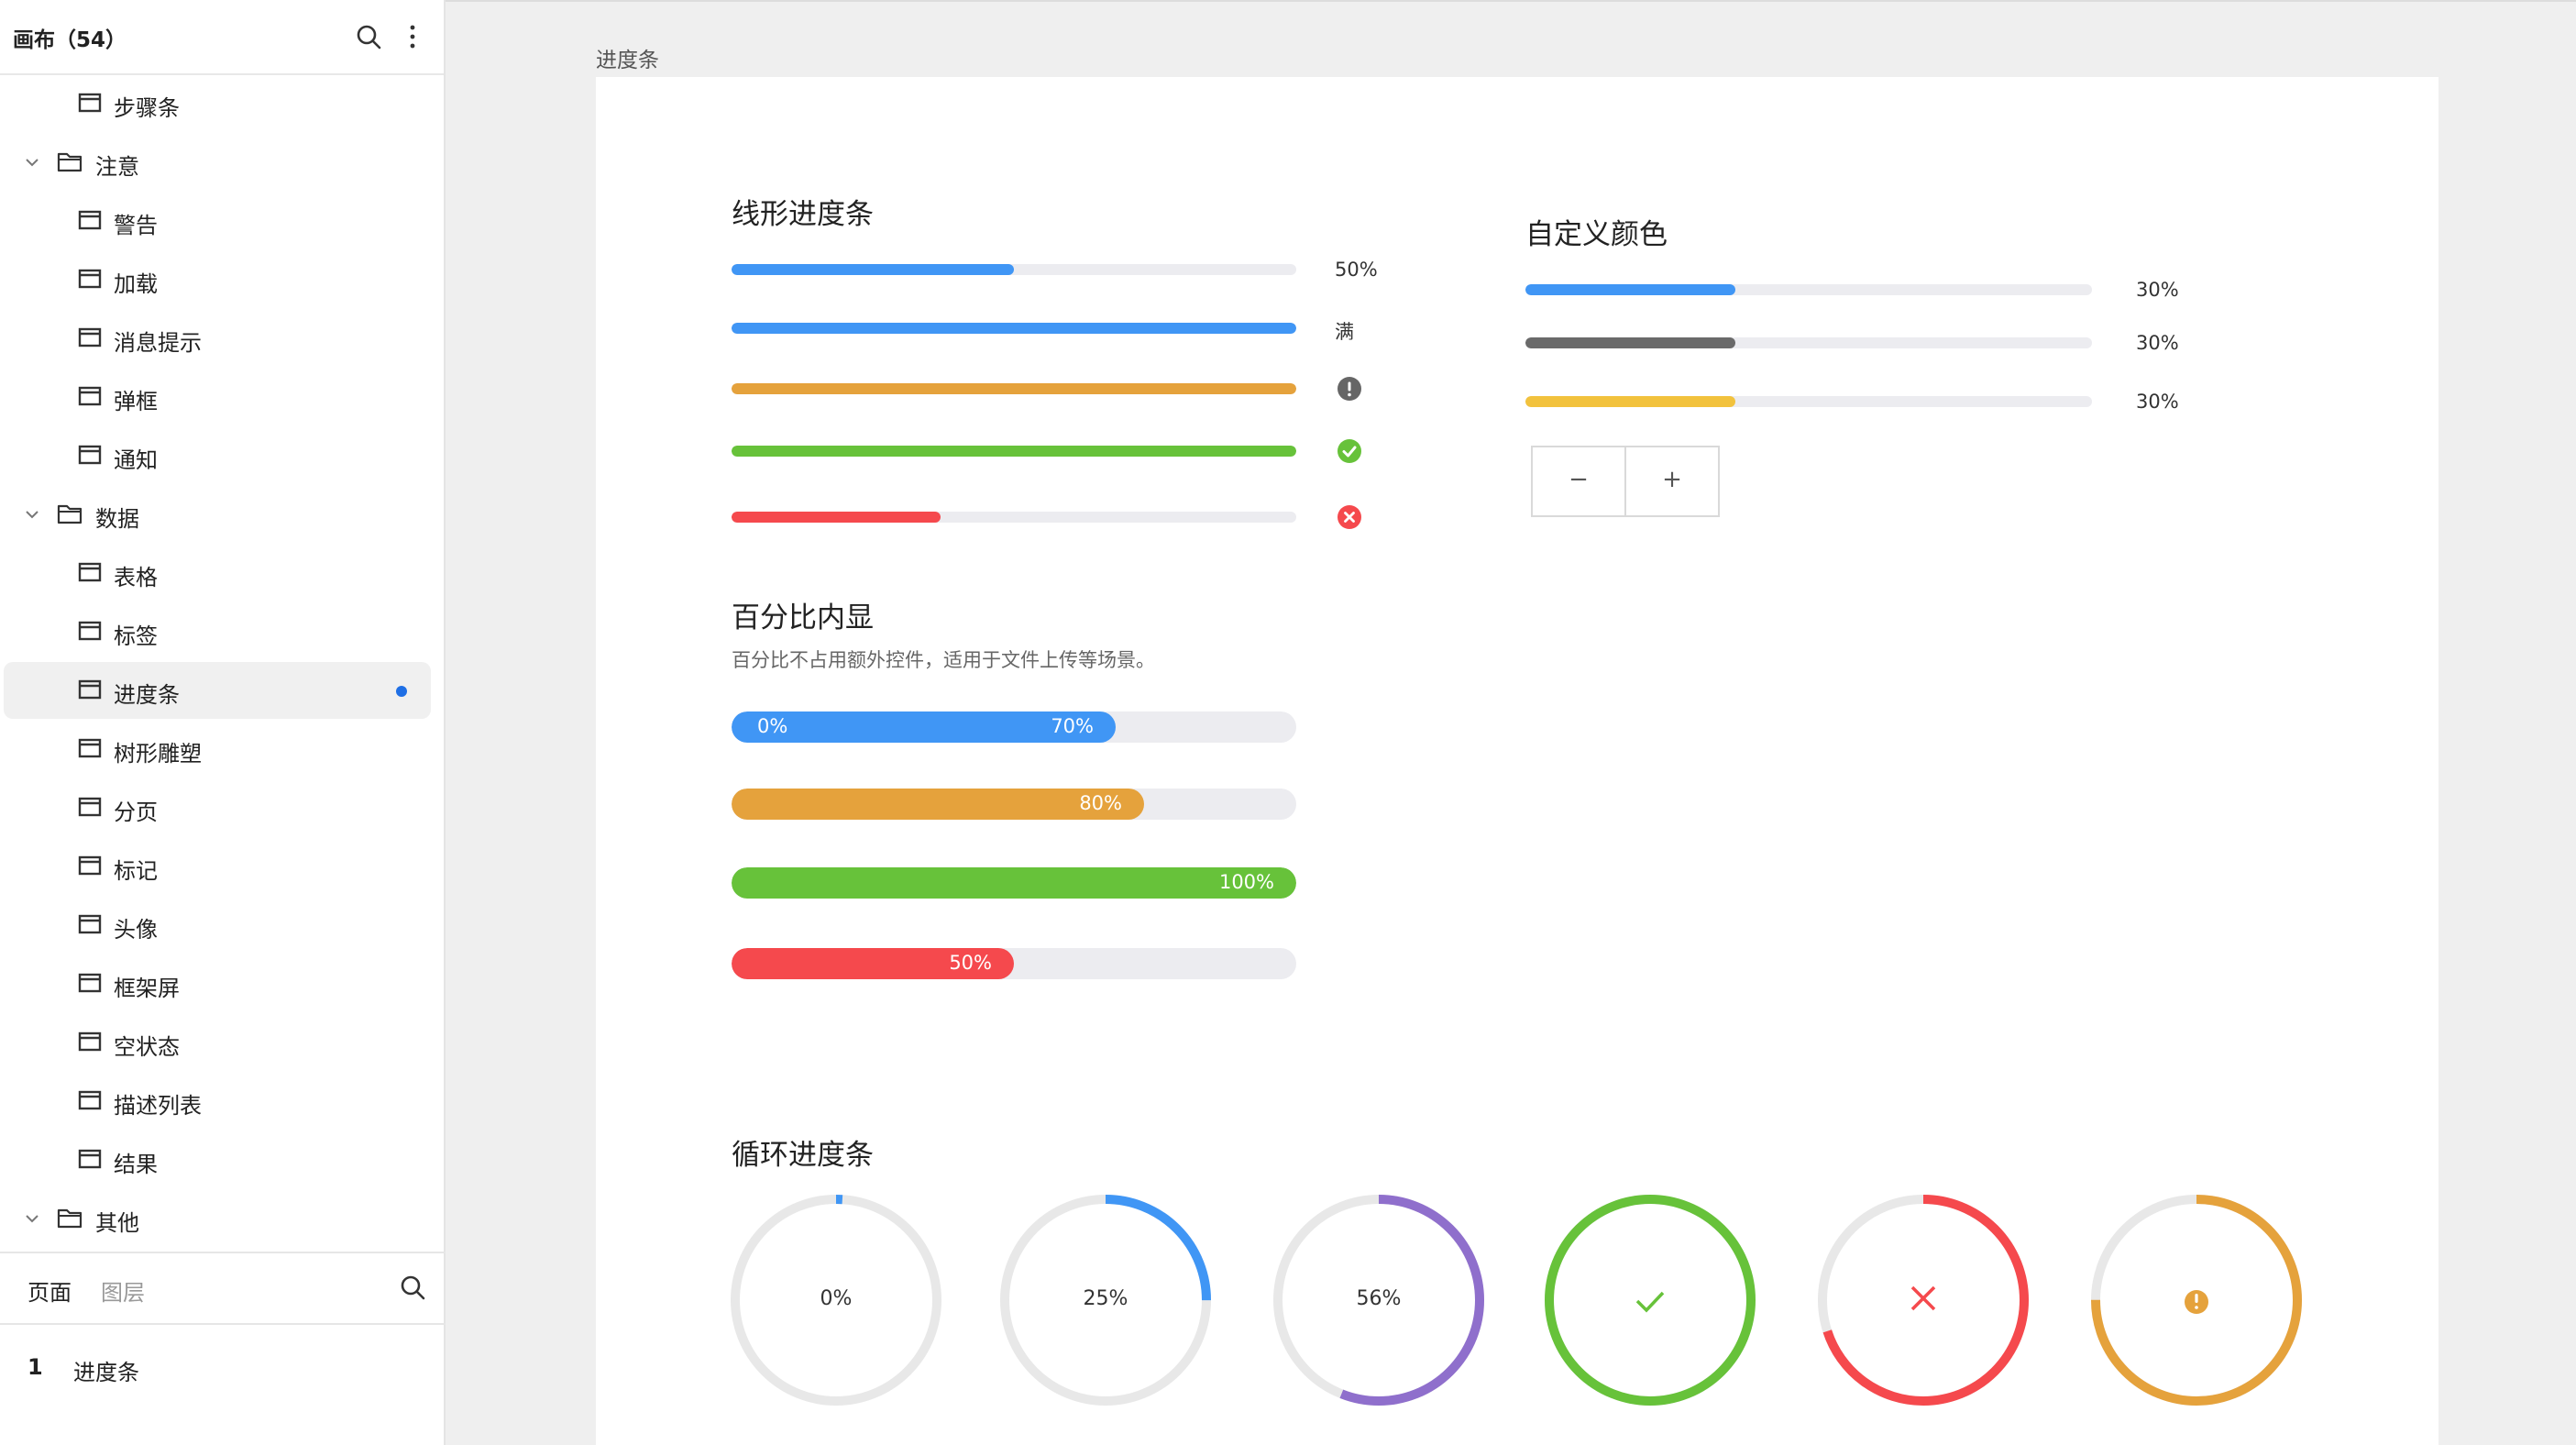 The width and height of the screenshot is (2576, 1445). I want to click on tree-item: 结果, so click(223, 1160).